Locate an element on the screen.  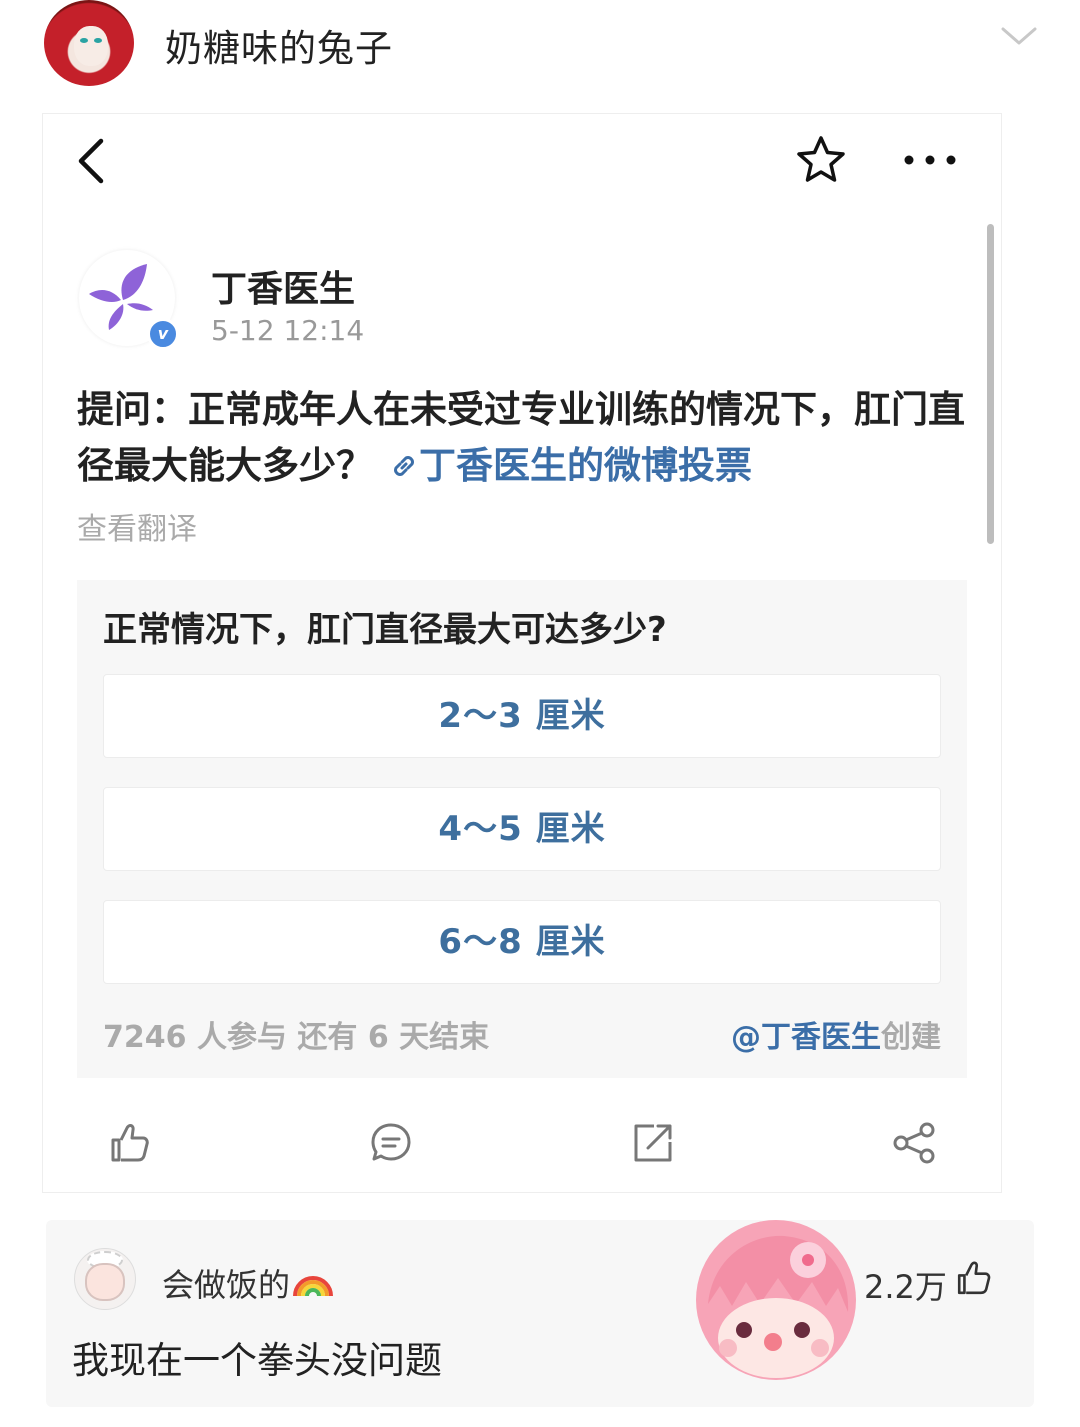
poll-option: 6～8 厘米 is located at coordinates (522, 942).